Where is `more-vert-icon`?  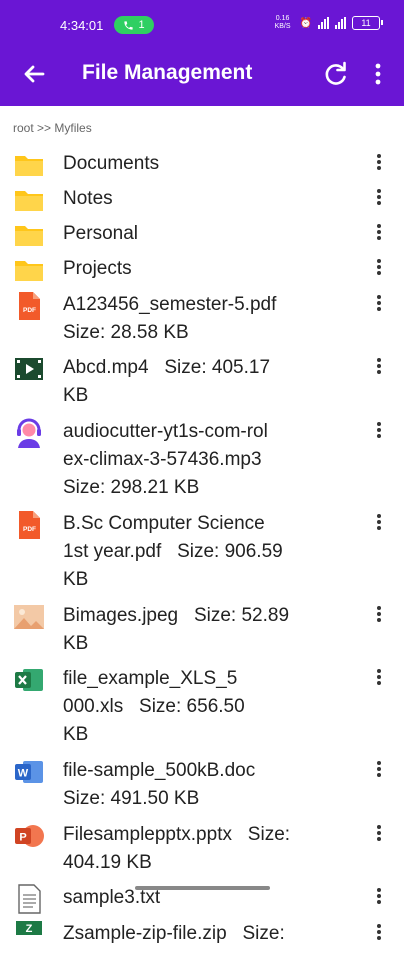
more-vert-icon is located at coordinates (378, 74).